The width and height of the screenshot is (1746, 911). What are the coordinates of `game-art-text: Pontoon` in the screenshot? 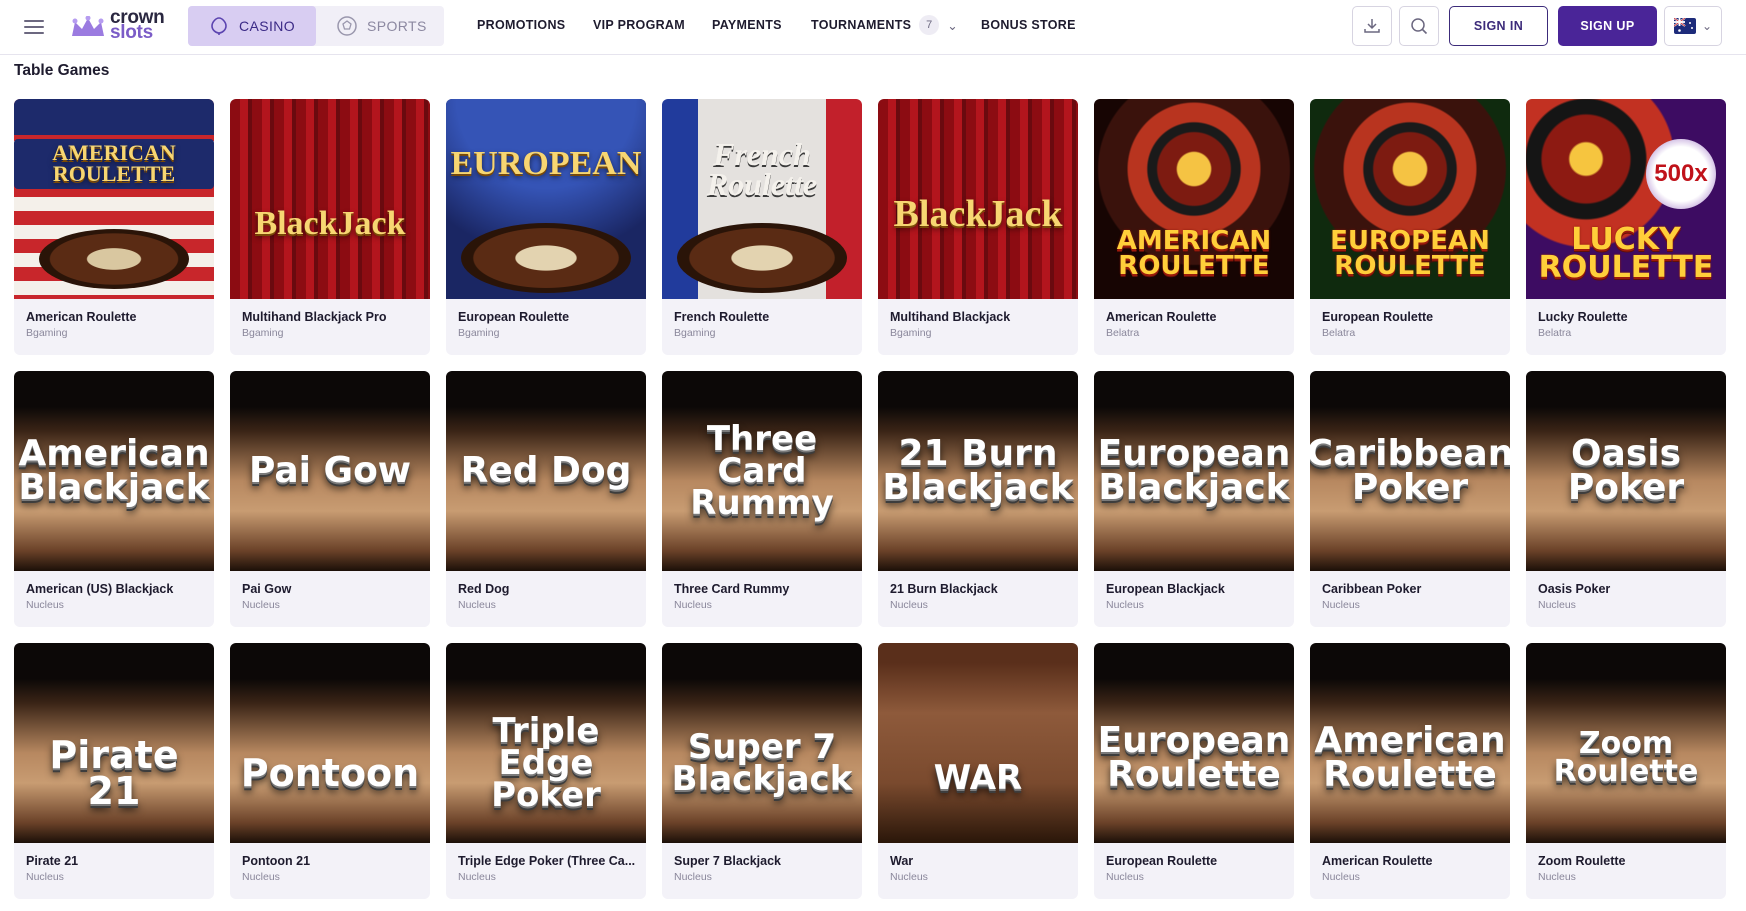 It's located at (330, 772).